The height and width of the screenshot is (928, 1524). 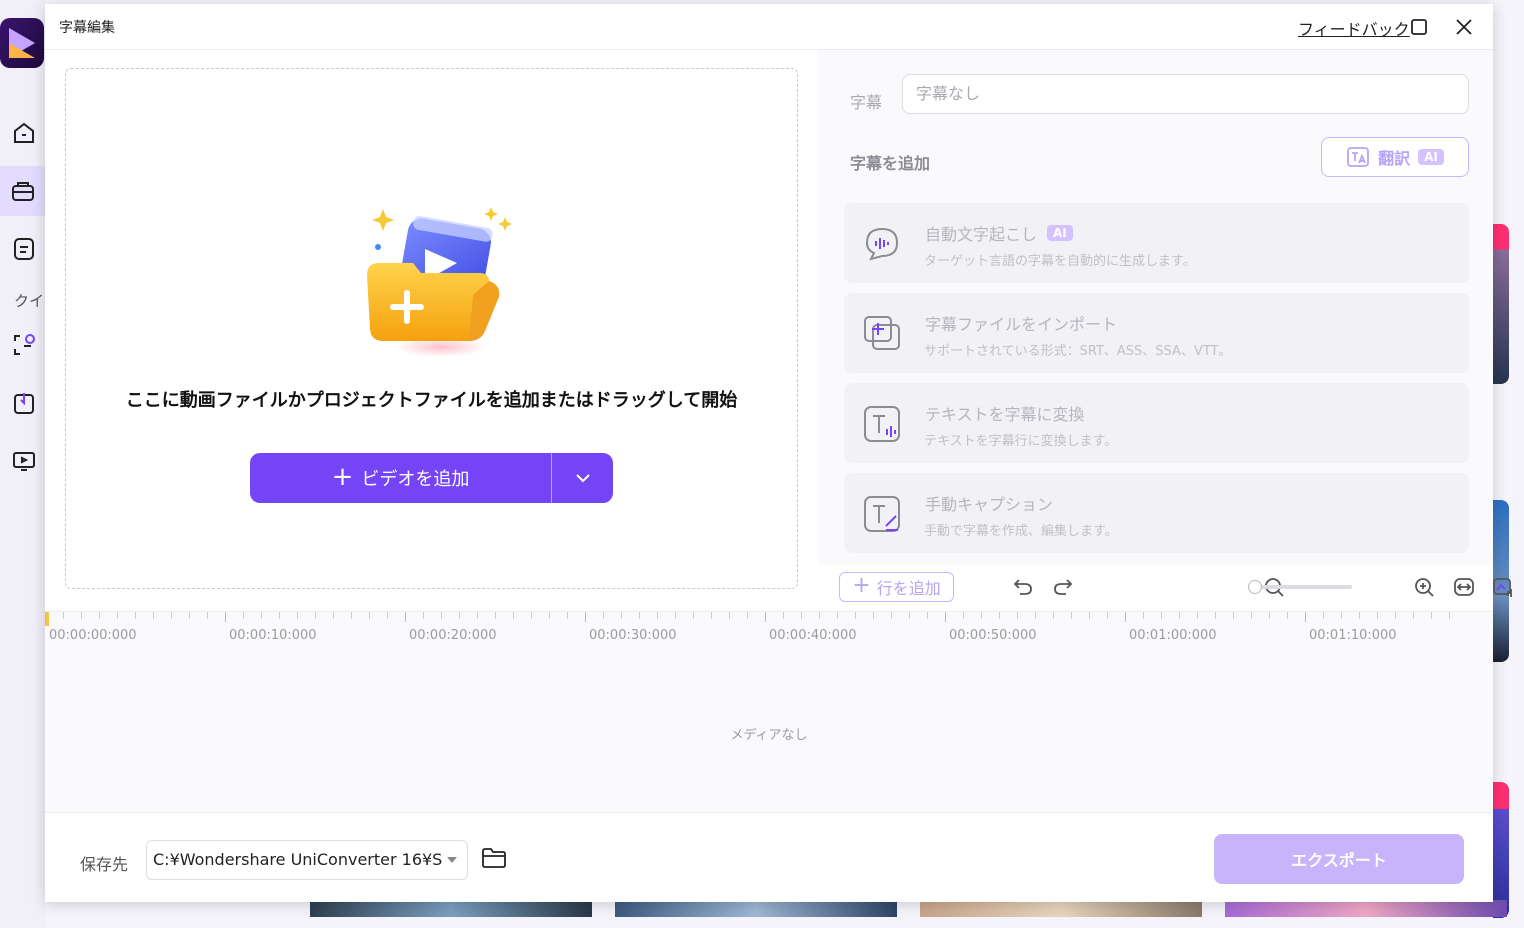 I want to click on feedback-link: フィードバック, so click(x=1354, y=28).